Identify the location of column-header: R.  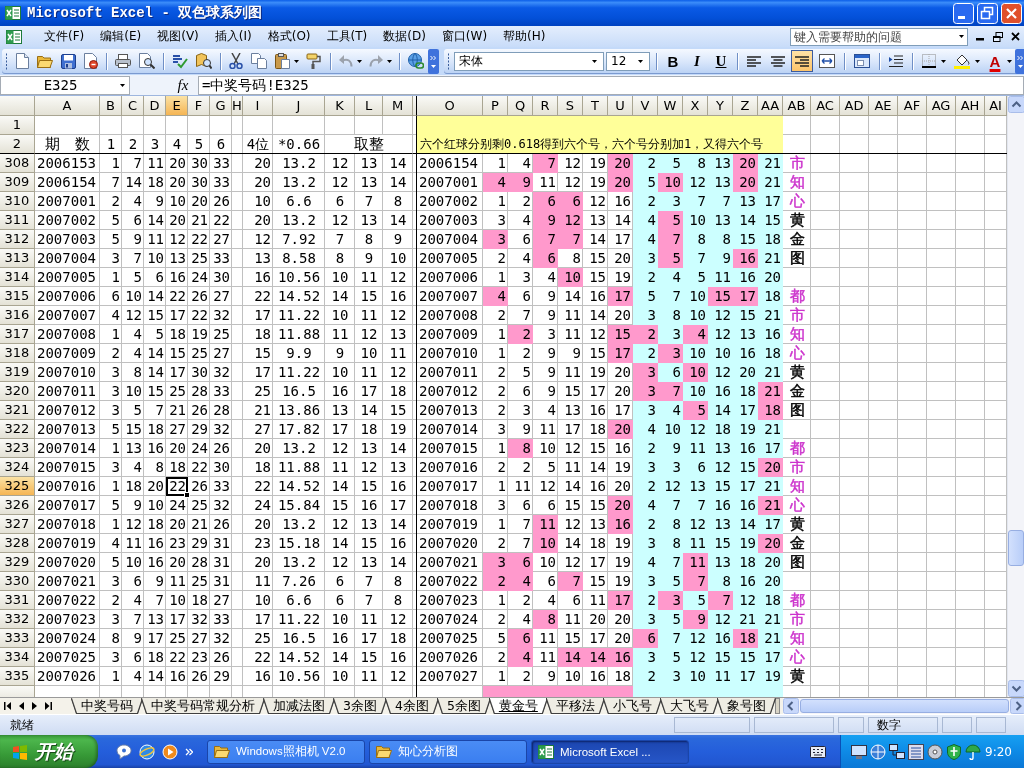
(545, 106).